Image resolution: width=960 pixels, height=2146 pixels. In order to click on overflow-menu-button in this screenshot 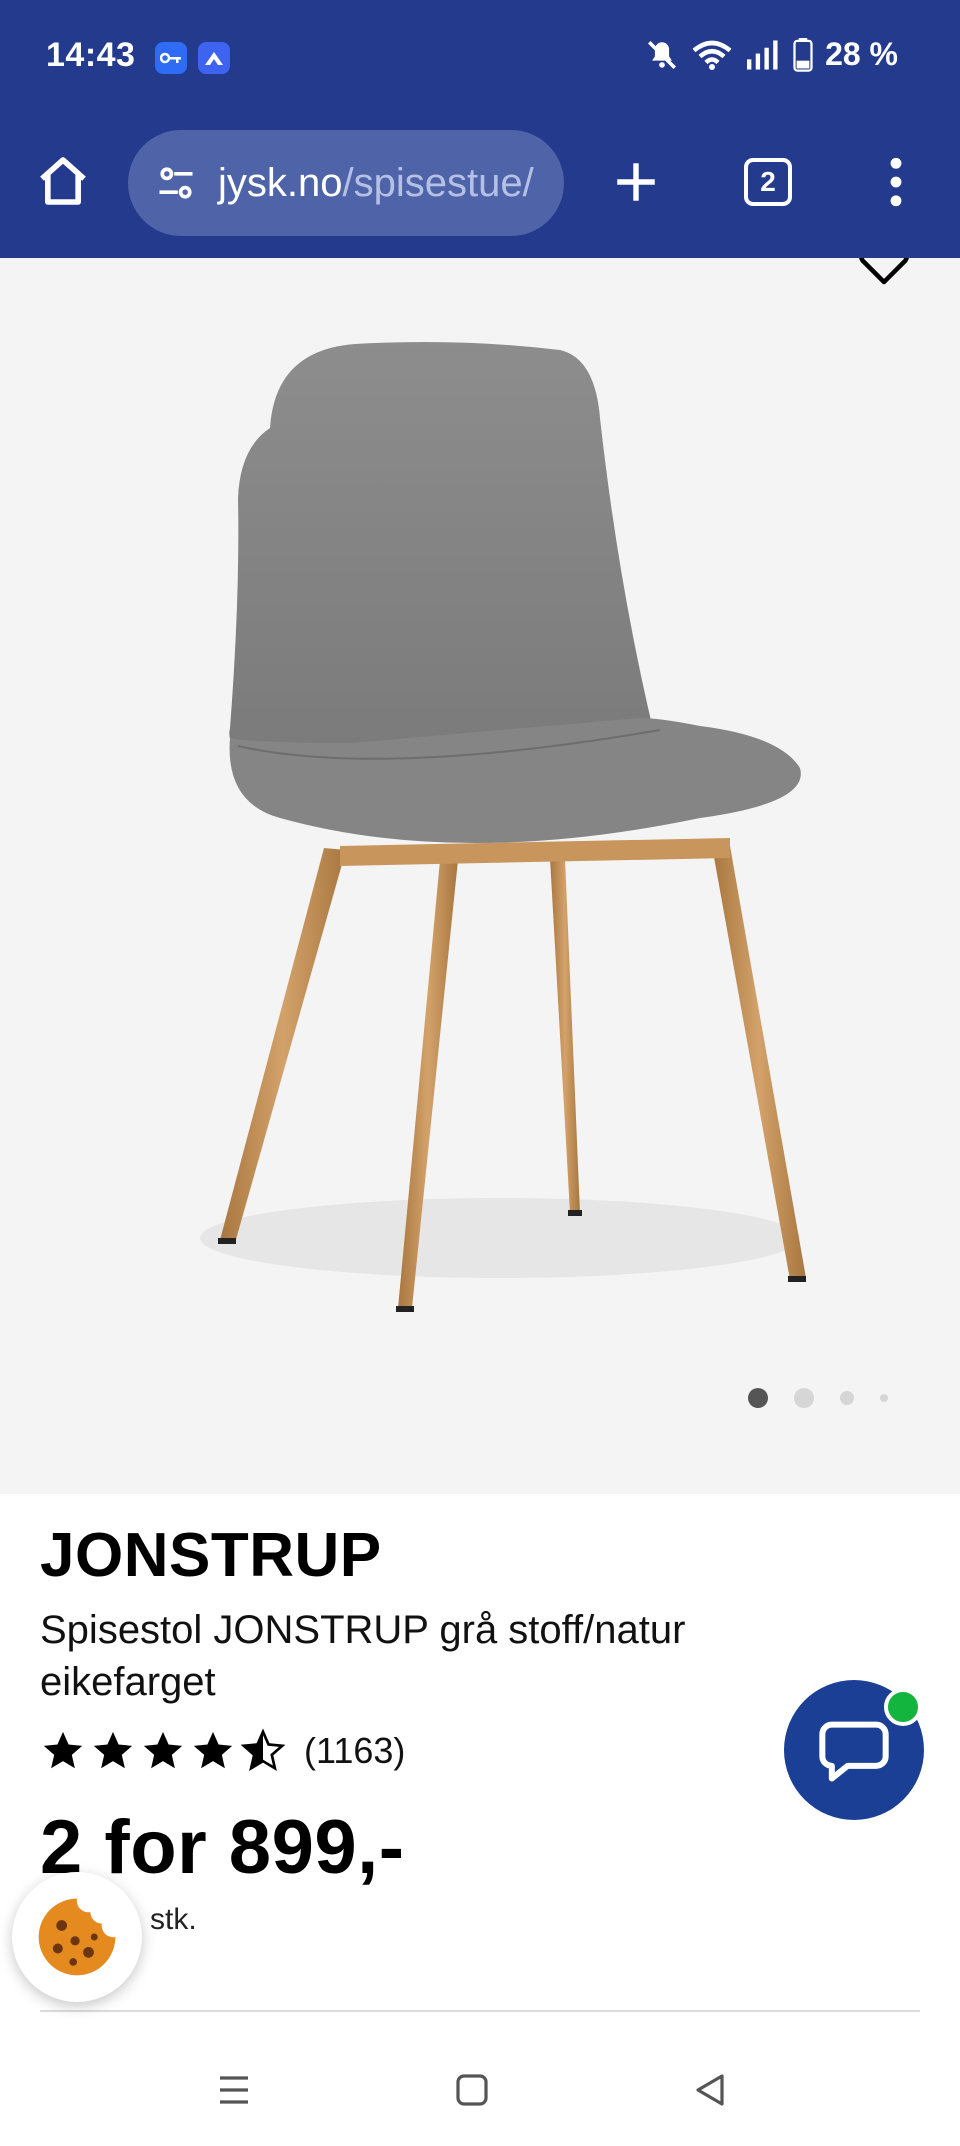, I will do `click(896, 182)`.